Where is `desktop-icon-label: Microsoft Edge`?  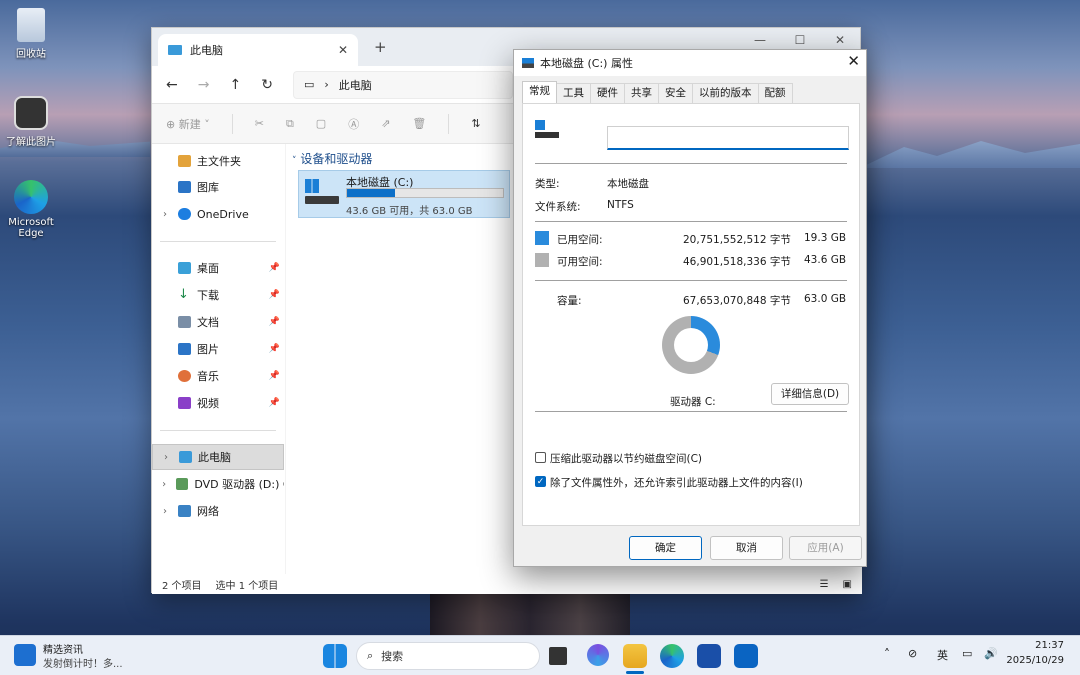
desktop-icon-label: Microsoft Edge is located at coordinates (31, 228).